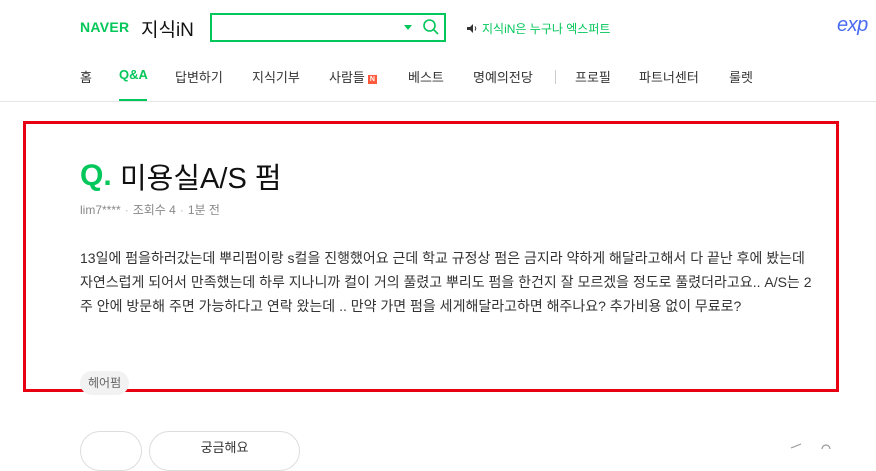 The width and height of the screenshot is (876, 471). I want to click on tab-best: 베스트, so click(426, 76).